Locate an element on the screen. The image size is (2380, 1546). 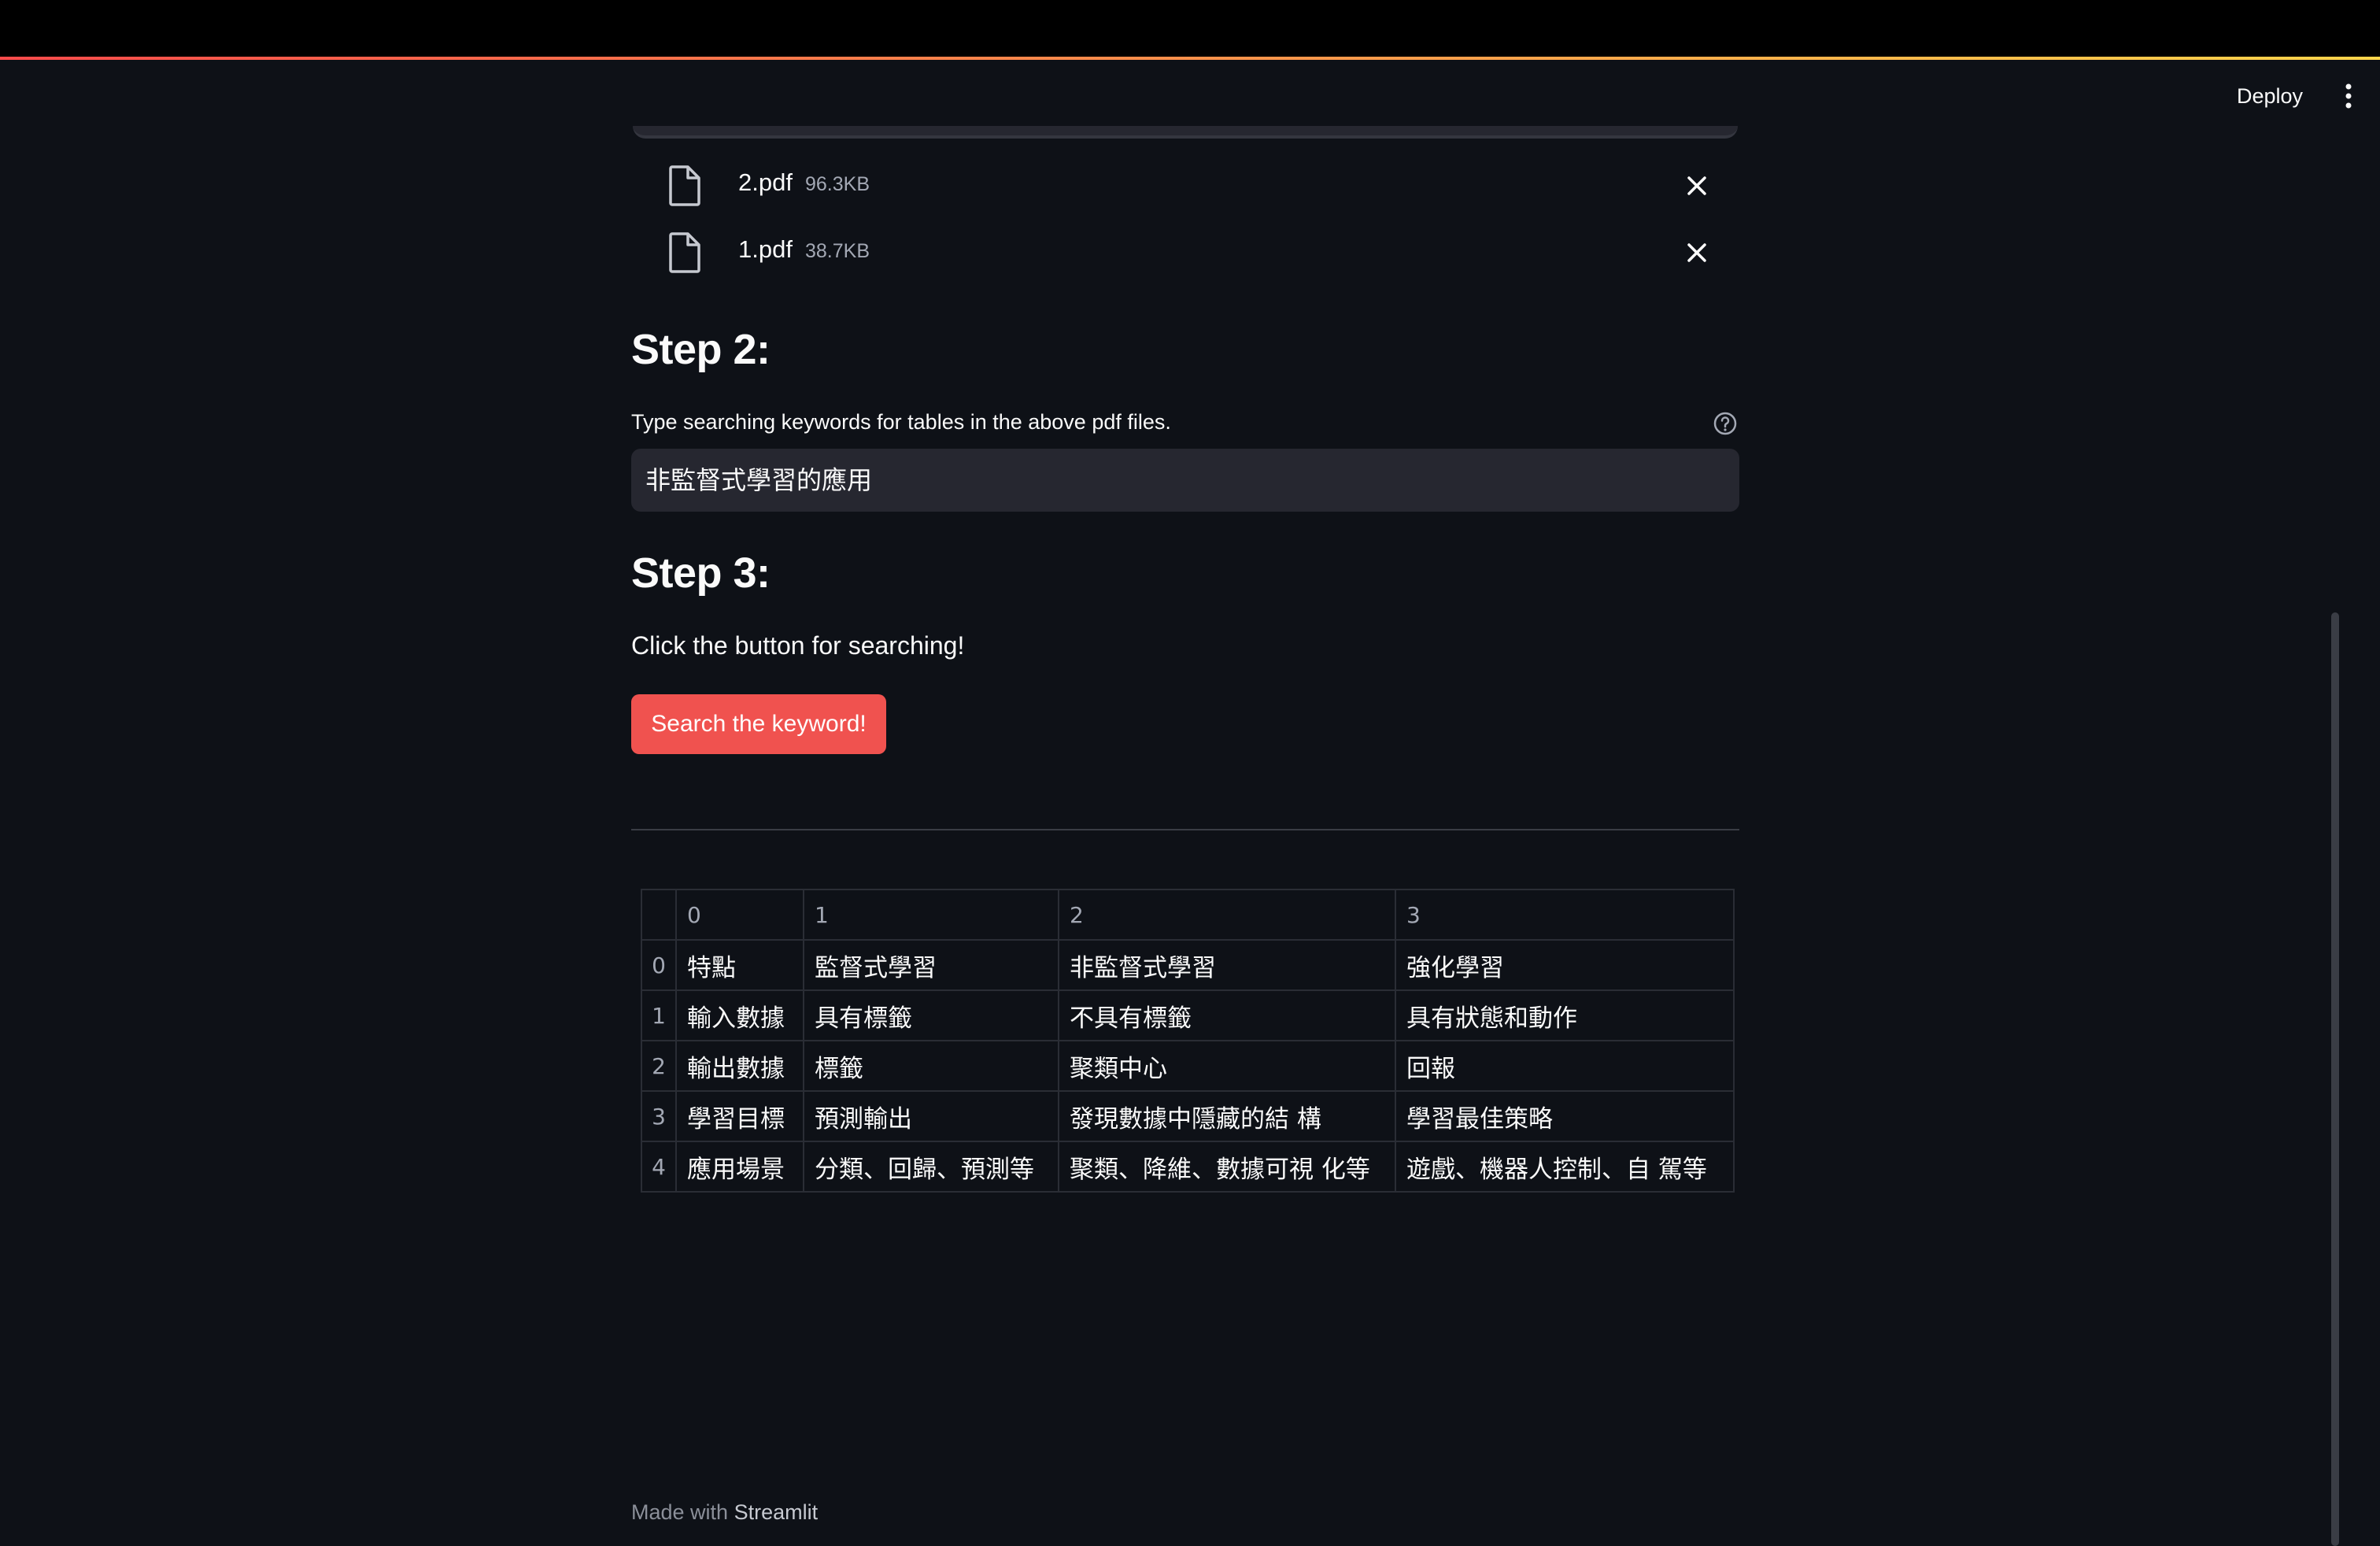
deploy-button: Deploy is located at coordinates (2269, 96).